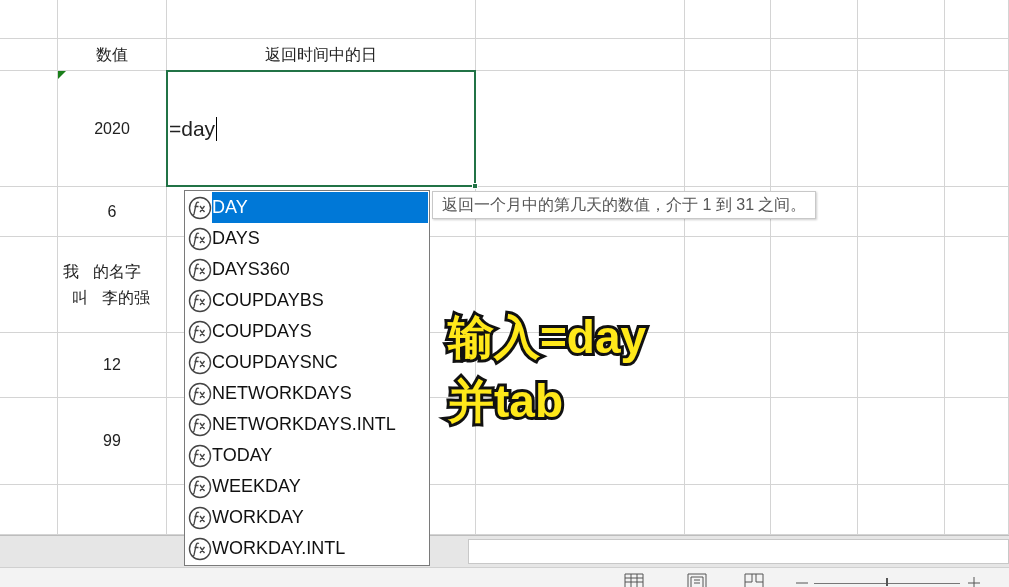  Describe the element at coordinates (475, 186) in the screenshot. I see `fill-handle` at that location.